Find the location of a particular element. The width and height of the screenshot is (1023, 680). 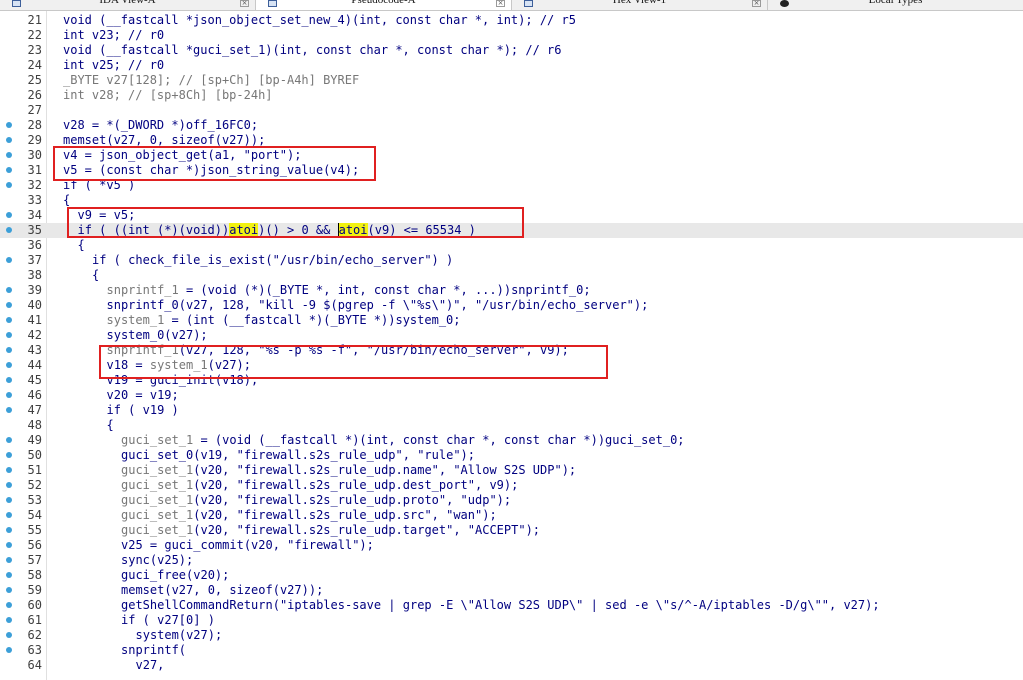

code-line: 26 int v28; // [sp+8Ch] [bp-24h] is located at coordinates (511, 95).